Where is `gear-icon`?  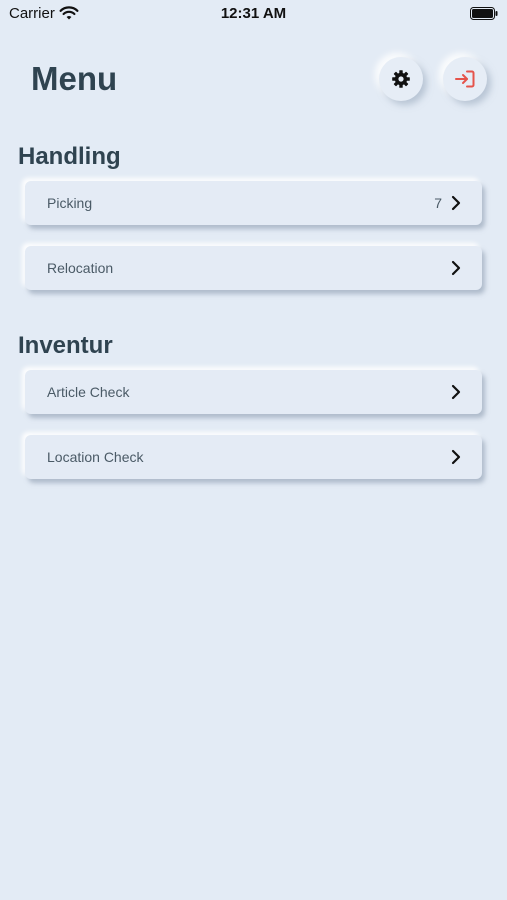
gear-icon is located at coordinates (401, 79).